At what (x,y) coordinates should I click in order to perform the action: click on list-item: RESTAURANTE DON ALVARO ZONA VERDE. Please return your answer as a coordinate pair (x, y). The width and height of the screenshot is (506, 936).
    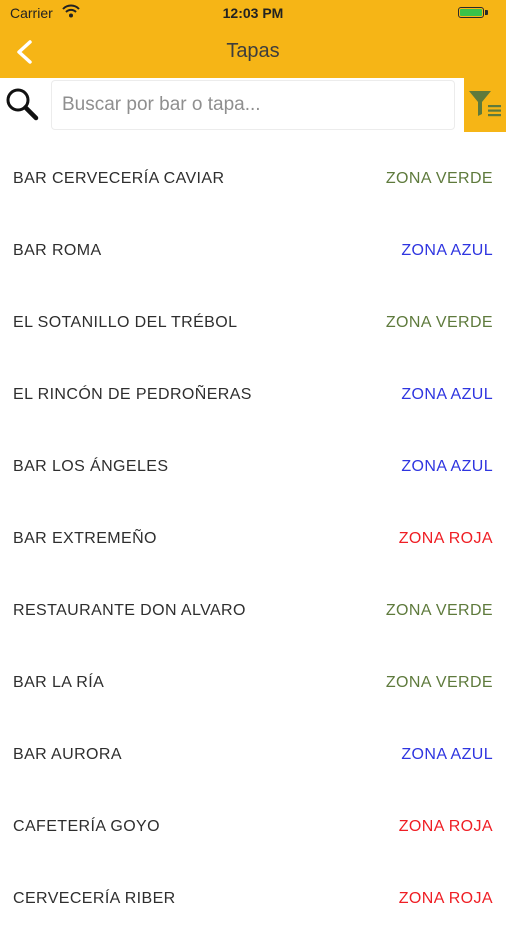
    Looking at the image, I should click on (253, 612).